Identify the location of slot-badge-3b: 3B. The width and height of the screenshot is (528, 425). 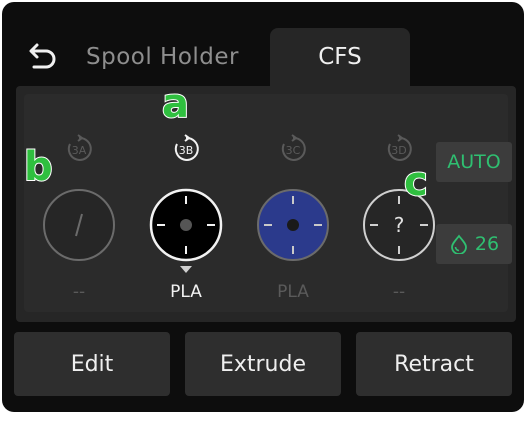
(186, 149).